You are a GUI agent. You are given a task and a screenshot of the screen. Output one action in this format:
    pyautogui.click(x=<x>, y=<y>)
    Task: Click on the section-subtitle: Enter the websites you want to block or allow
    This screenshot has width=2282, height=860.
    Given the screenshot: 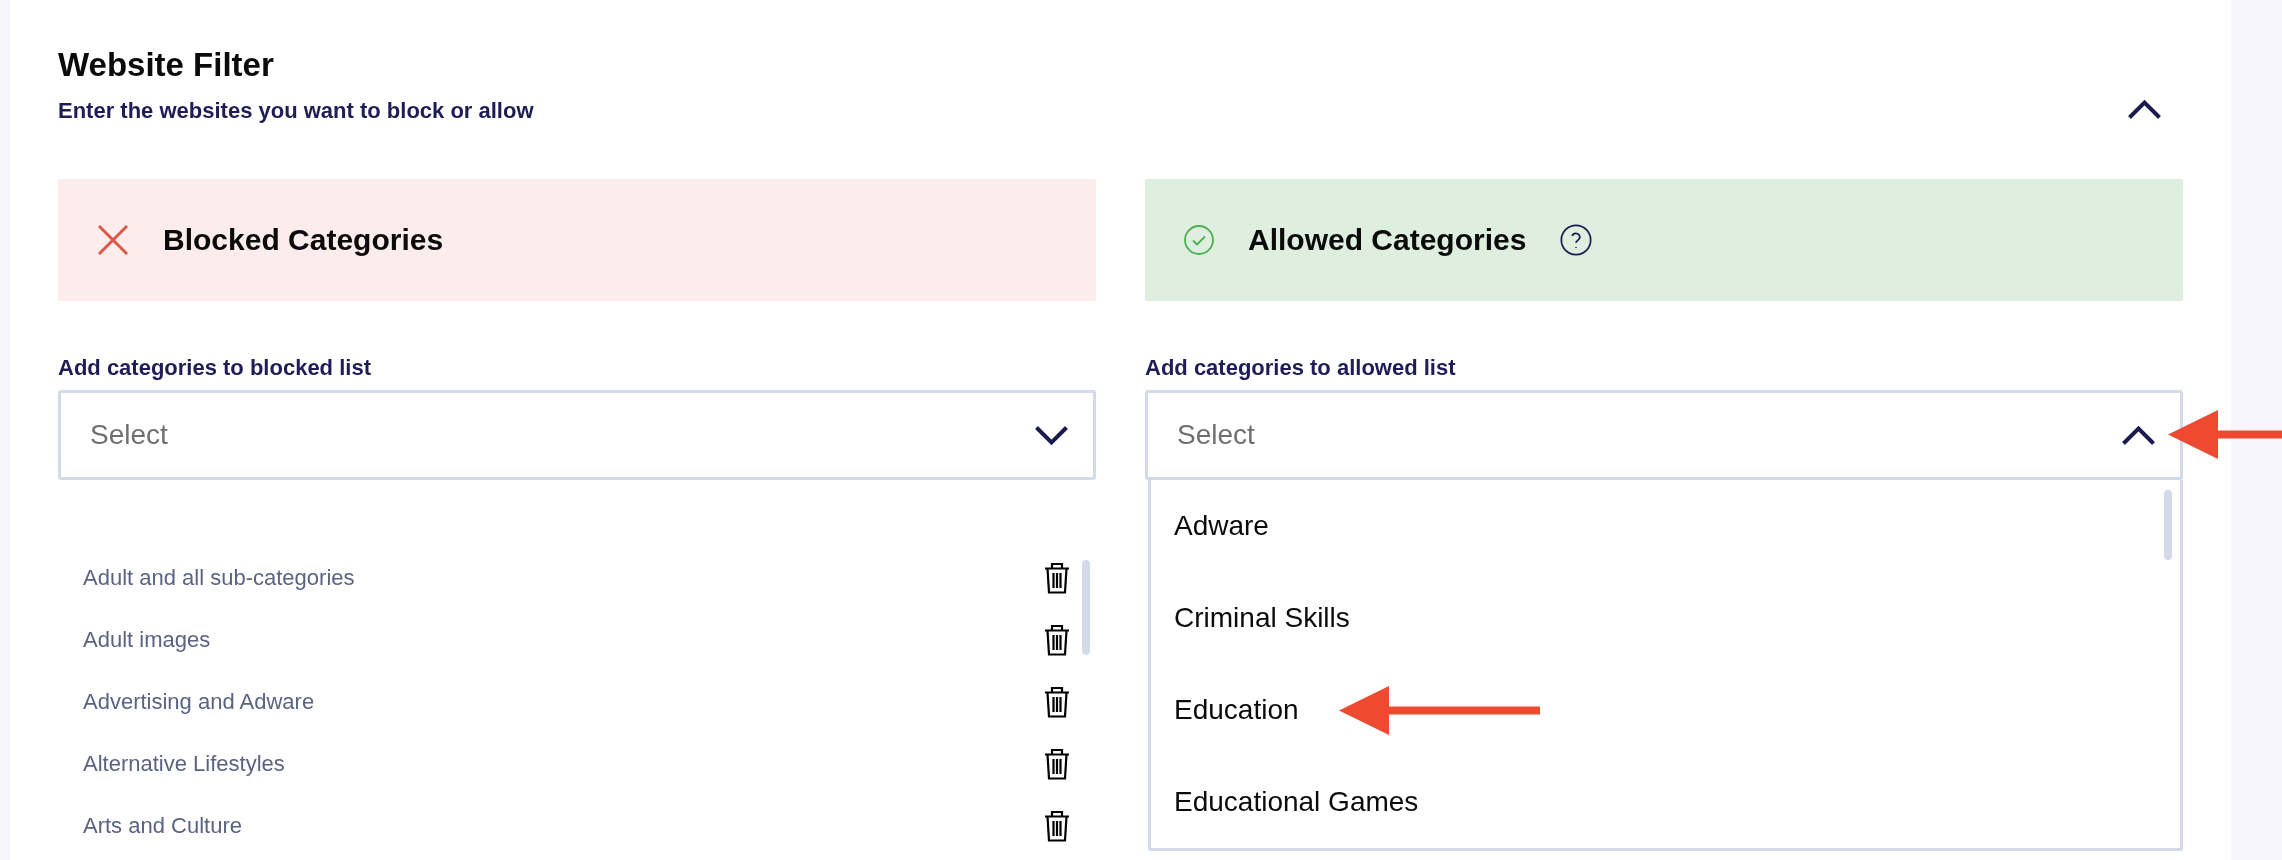 What is the action you would take?
    pyautogui.click(x=296, y=111)
    